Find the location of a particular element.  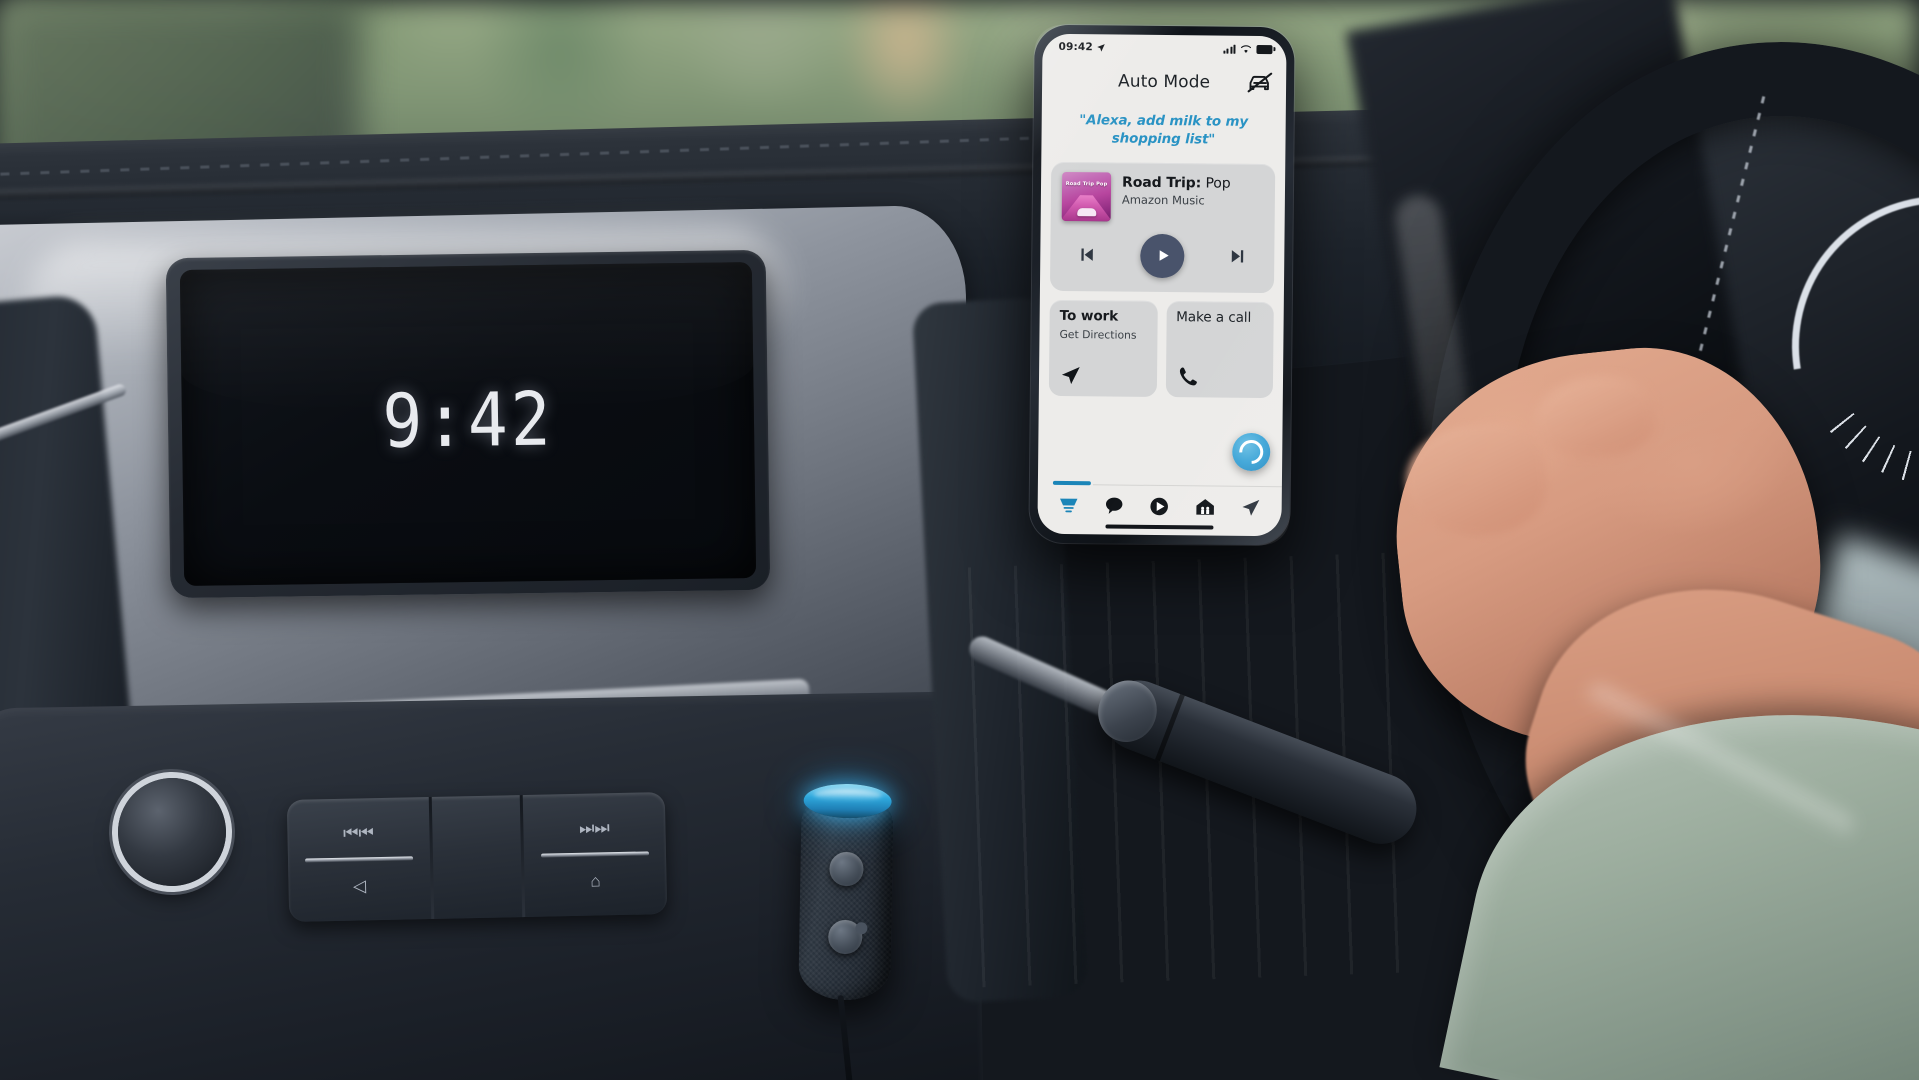

now-playing-title-light: Pop is located at coordinates (1216, 183).